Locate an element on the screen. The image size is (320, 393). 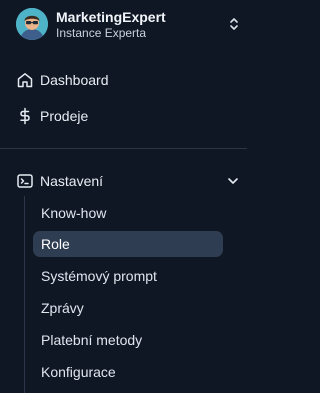
home-icon is located at coordinates (25, 80).